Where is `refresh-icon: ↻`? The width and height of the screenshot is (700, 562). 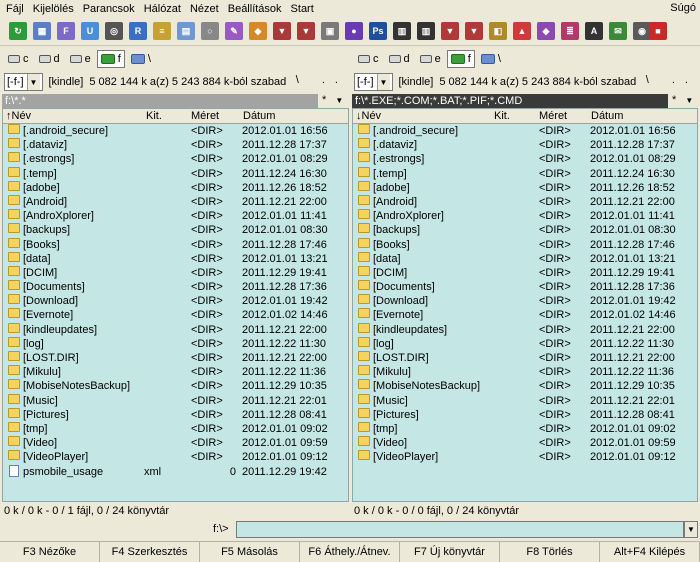
refresh-icon: ↻ is located at coordinates (18, 31).